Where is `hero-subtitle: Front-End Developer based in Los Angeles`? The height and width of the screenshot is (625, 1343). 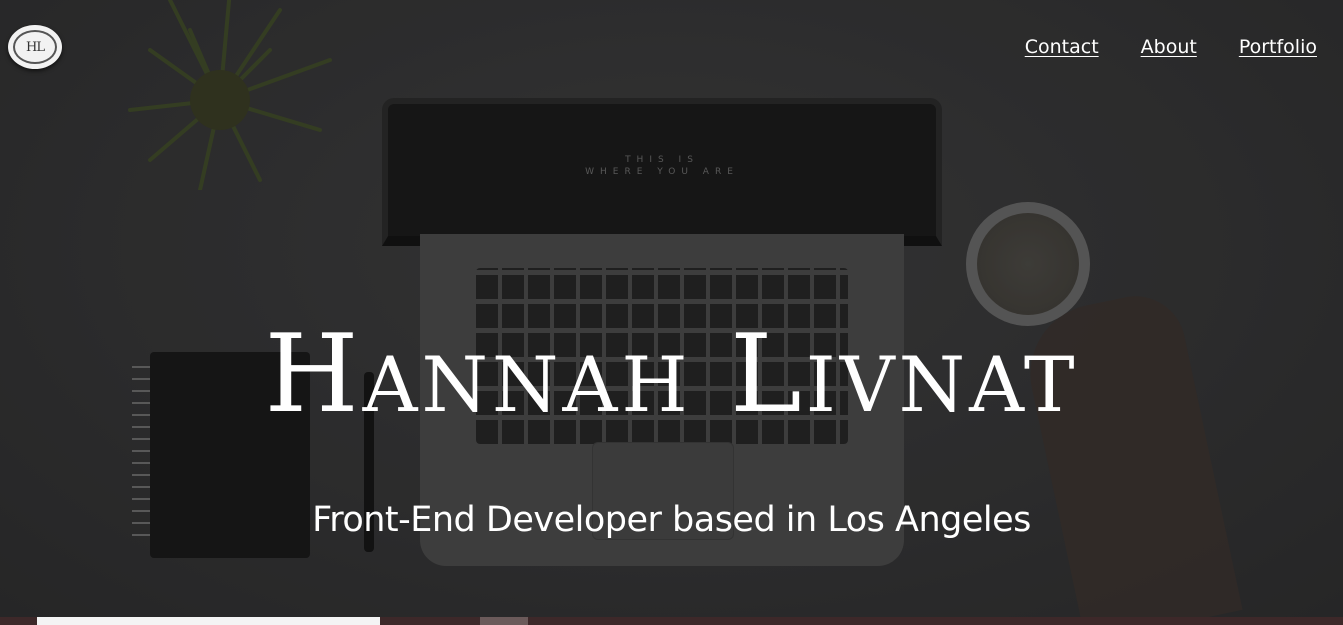 hero-subtitle: Front-End Developer based in Los Angeles is located at coordinates (671, 520).